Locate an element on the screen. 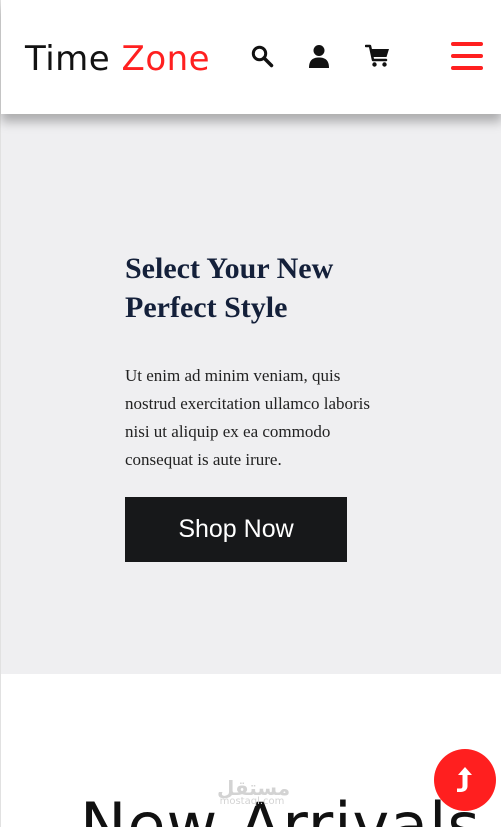  cart-icon is located at coordinates (378, 56).